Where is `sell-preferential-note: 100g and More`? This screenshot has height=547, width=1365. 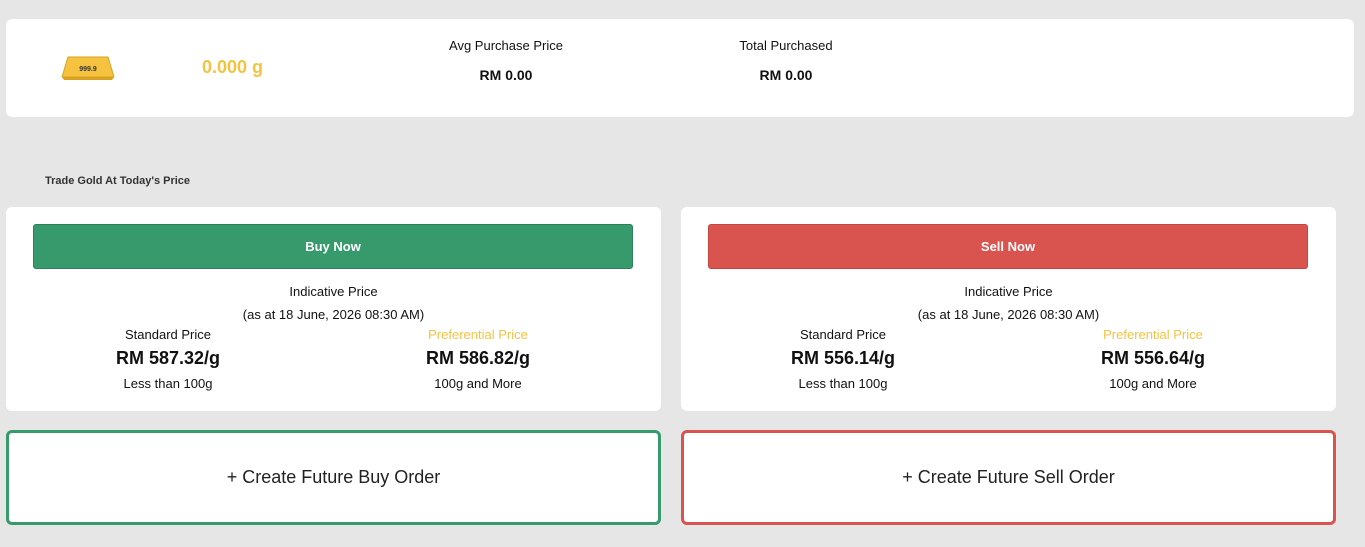 sell-preferential-note: 100g and More is located at coordinates (1153, 383).